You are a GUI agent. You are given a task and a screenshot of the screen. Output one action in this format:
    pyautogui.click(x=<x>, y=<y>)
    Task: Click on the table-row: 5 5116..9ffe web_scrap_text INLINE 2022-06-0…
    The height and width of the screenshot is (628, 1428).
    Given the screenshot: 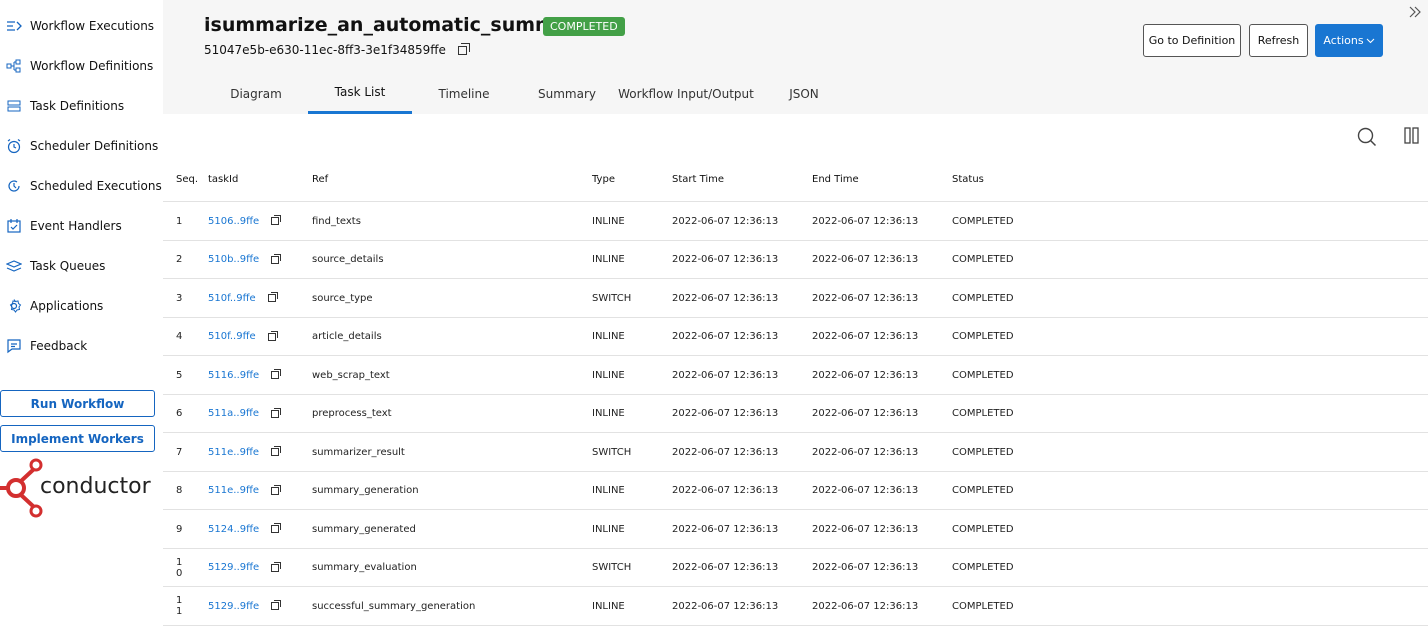 What is the action you would take?
    pyautogui.click(x=795, y=375)
    